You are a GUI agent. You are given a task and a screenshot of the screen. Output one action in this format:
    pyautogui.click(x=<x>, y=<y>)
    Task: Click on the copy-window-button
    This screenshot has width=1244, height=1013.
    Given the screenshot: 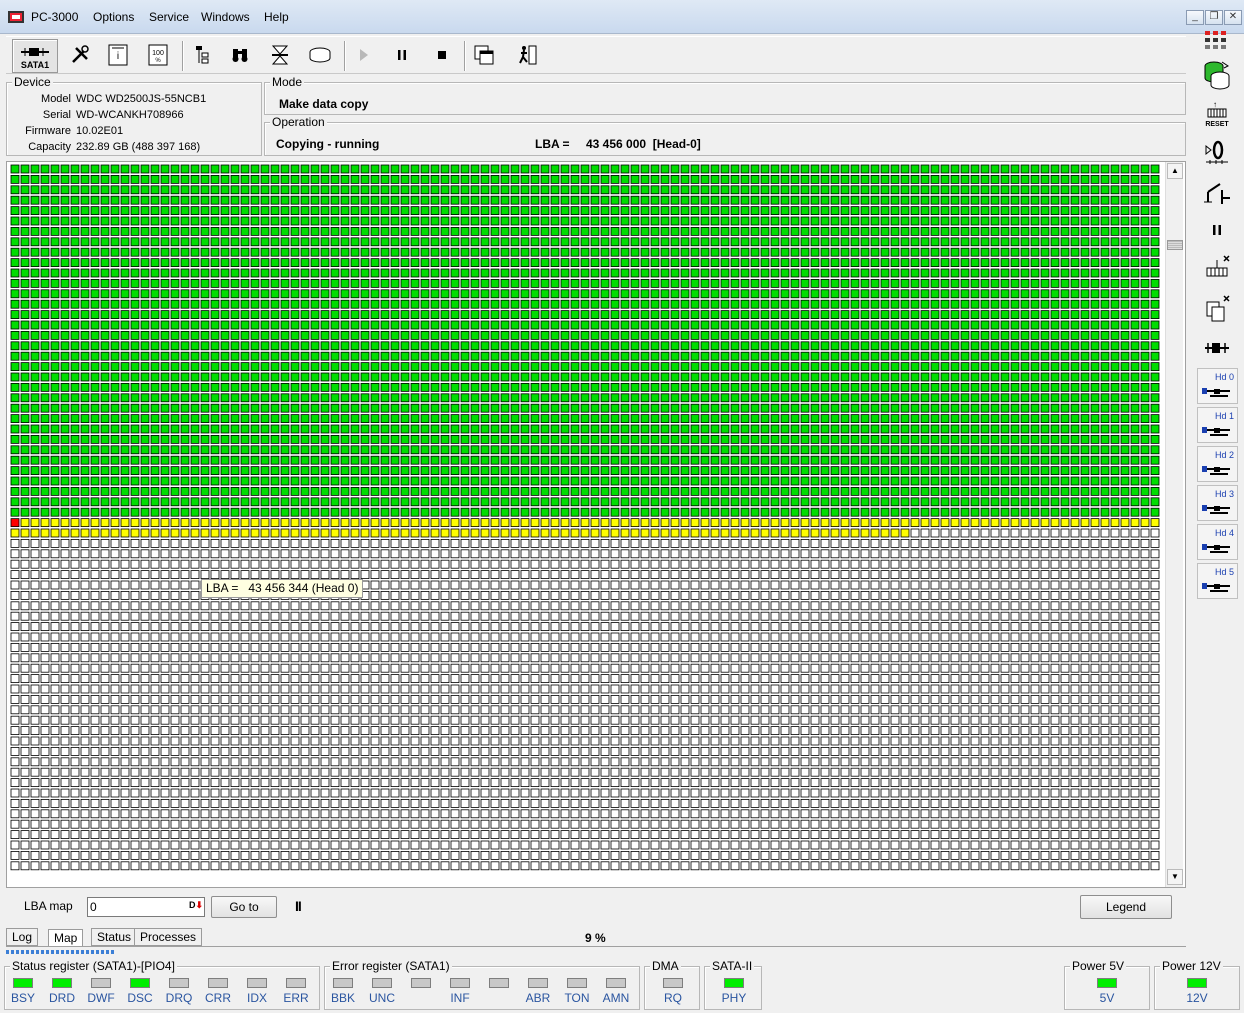 What is the action you would take?
    pyautogui.click(x=484, y=55)
    